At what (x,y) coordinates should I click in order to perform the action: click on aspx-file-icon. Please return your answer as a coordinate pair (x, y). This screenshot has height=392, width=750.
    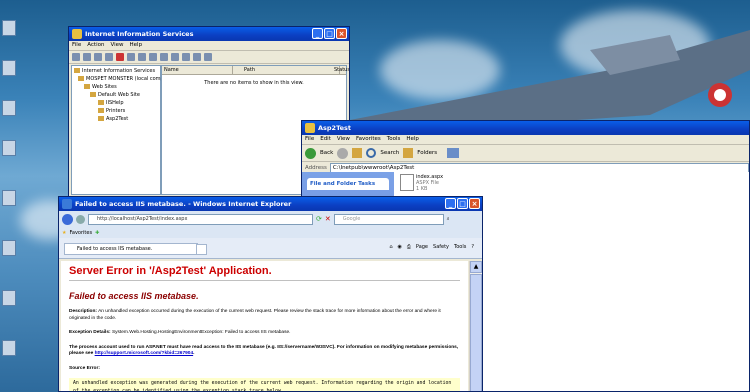
    Looking at the image, I should click on (407, 182).